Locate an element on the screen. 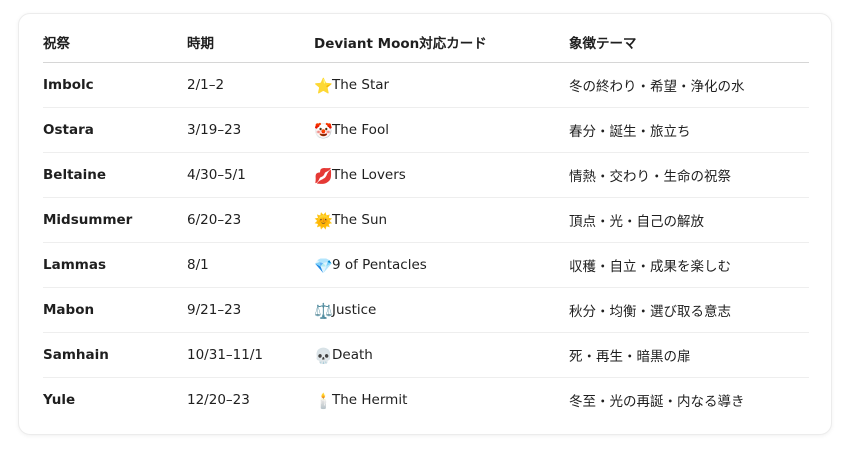 The height and width of the screenshot is (456, 852). festival-name: Mabon is located at coordinates (115, 310).